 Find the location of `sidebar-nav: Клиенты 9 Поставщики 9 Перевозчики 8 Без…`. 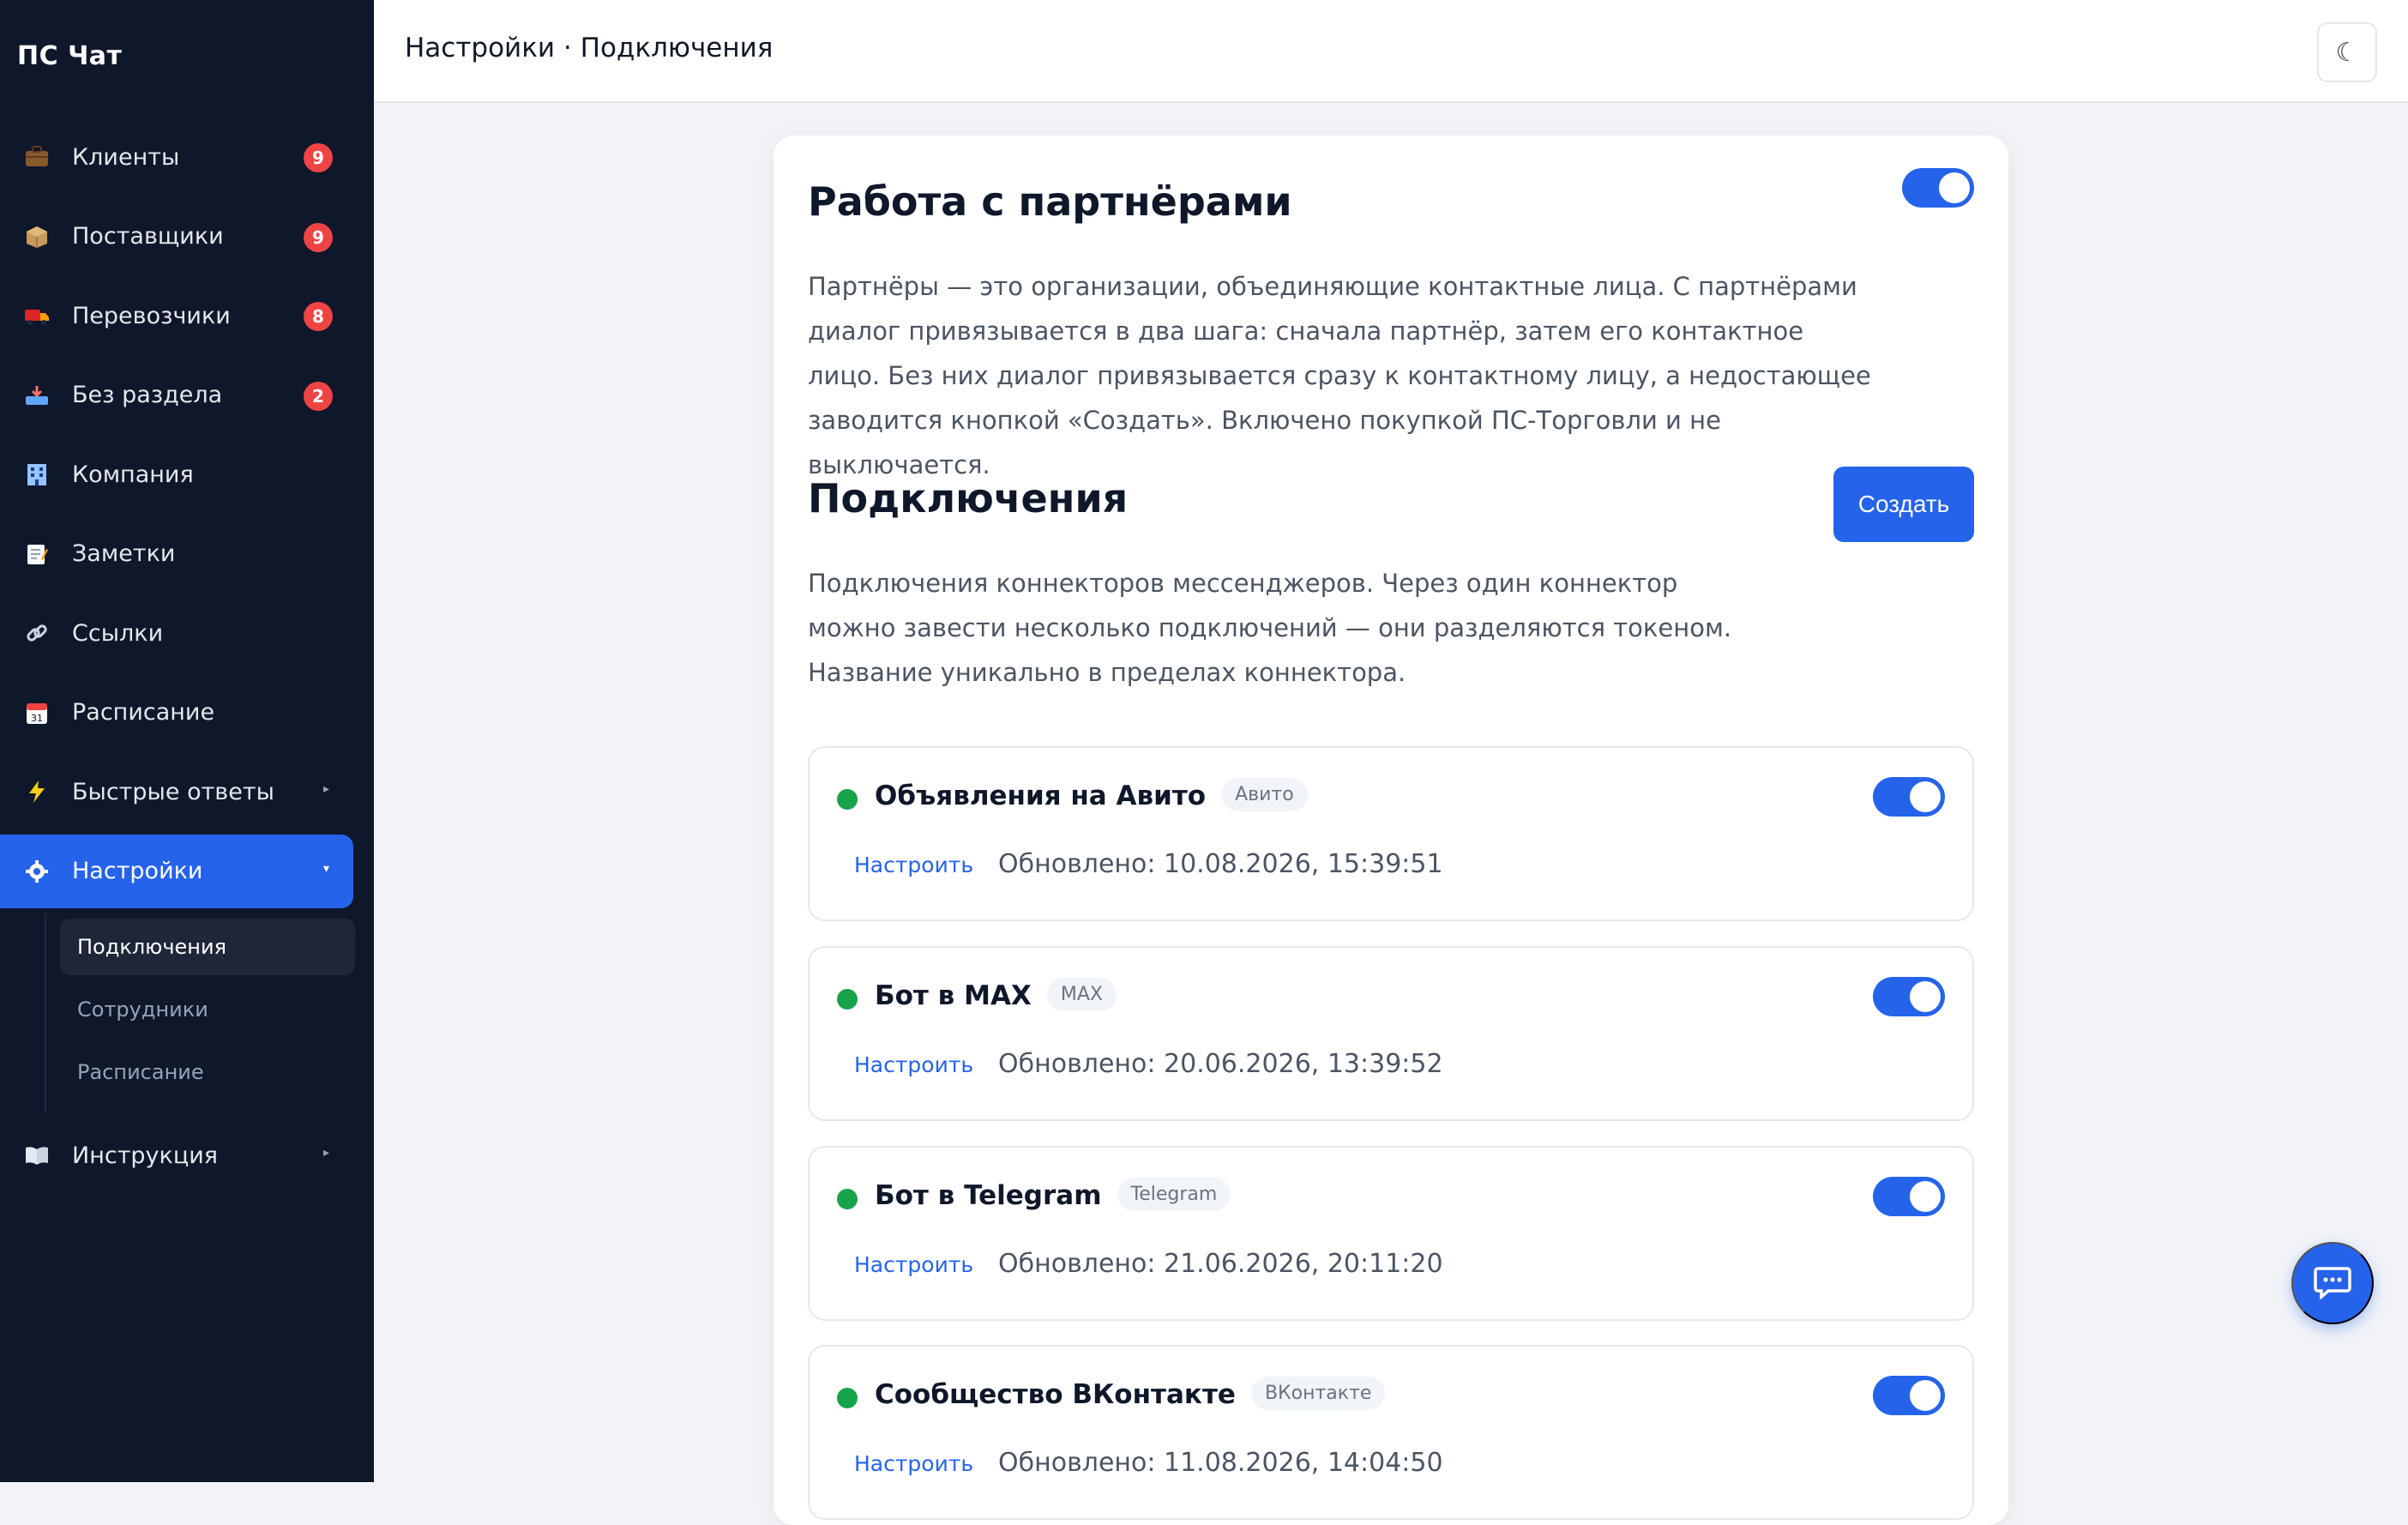

sidebar-nav: Клиенты 9 Поставщики 9 Перевозчики 8 Без… is located at coordinates (187, 659).